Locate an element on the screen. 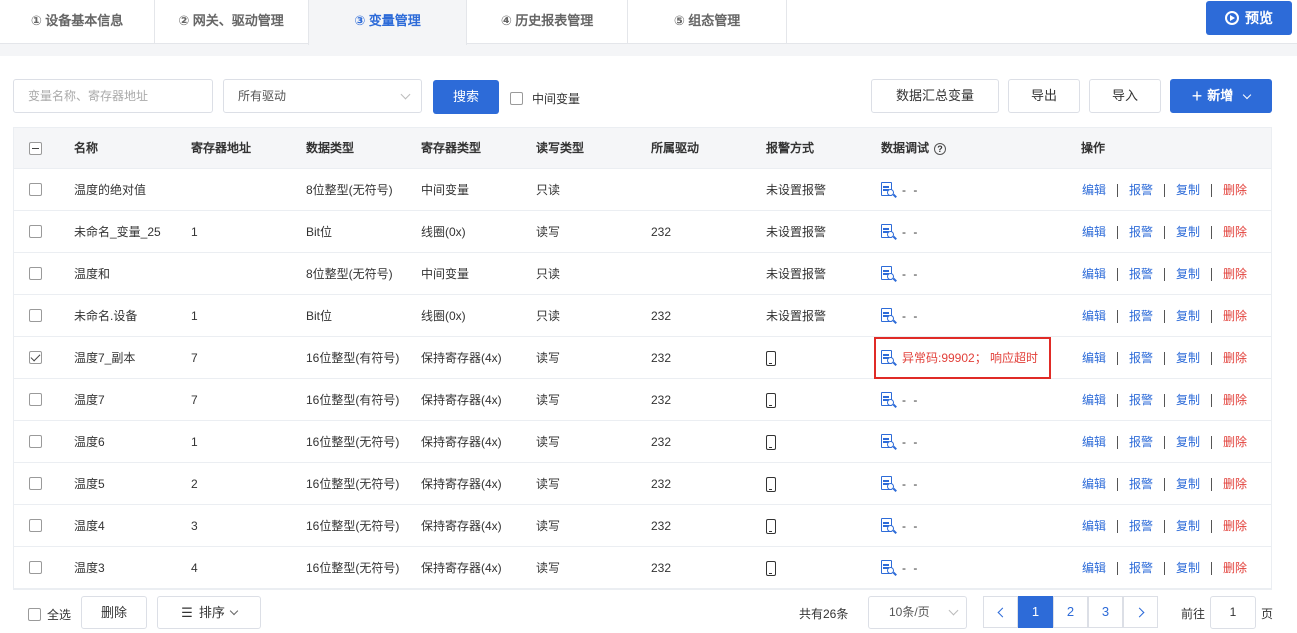 Image resolution: width=1297 pixels, height=633 pixels. help-icon: ? is located at coordinates (940, 148).